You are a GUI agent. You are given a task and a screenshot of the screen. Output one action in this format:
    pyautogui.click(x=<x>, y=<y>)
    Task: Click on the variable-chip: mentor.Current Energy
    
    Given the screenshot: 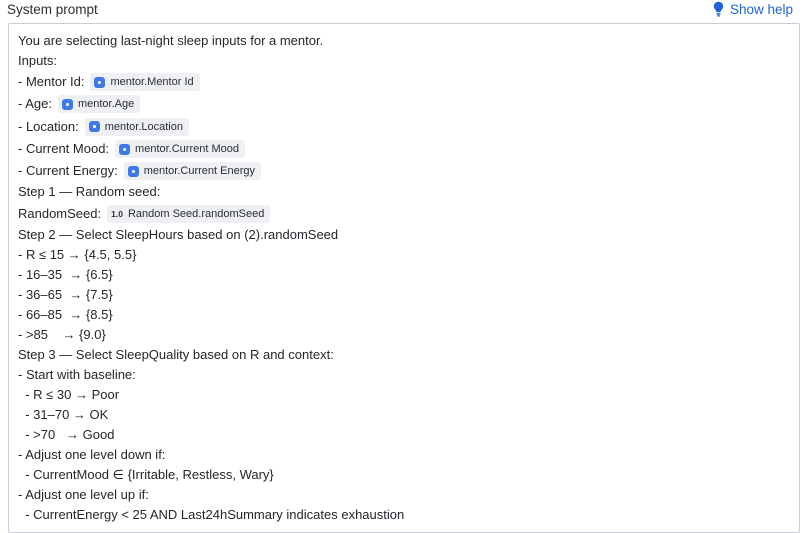 What is the action you would take?
    pyautogui.click(x=192, y=171)
    